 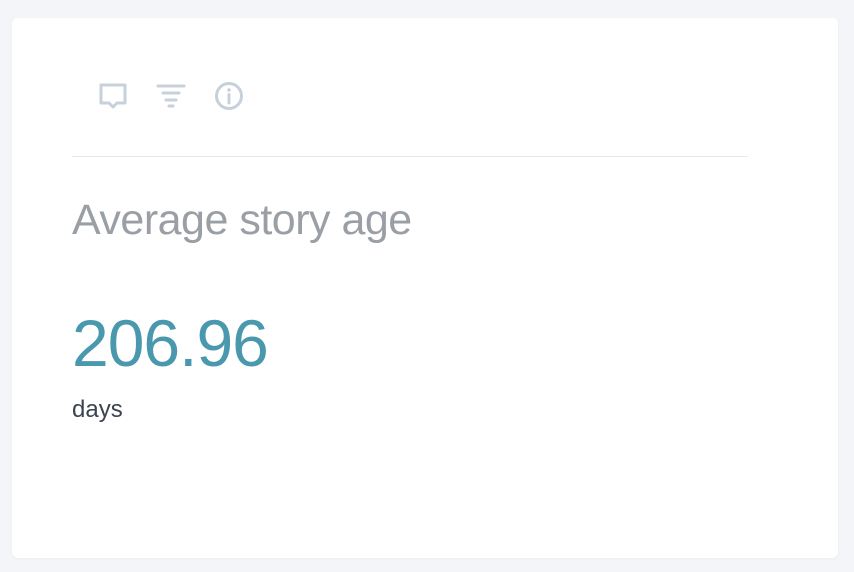 What do you see at coordinates (410, 156) in the screenshot?
I see `header-divider` at bounding box center [410, 156].